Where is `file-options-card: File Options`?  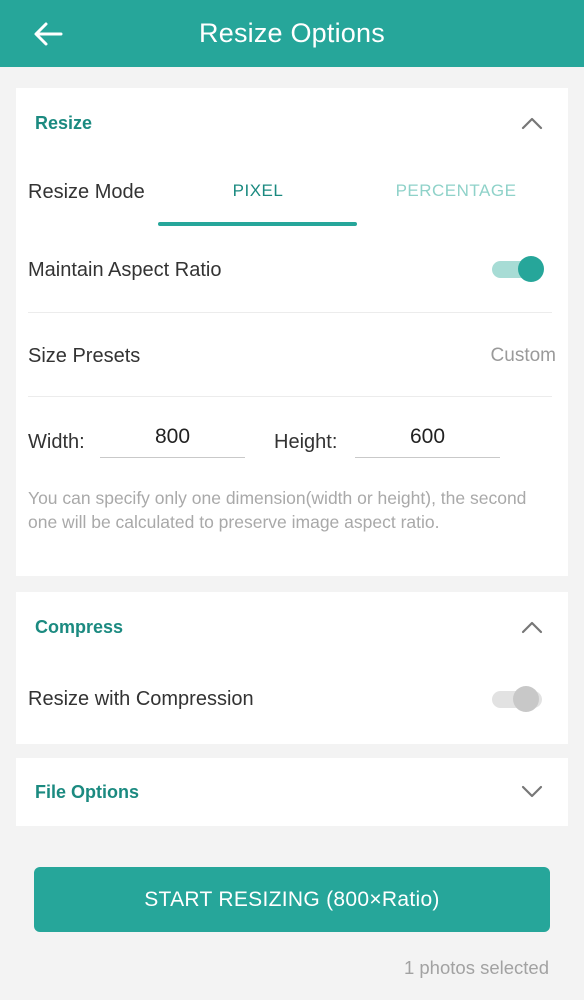 file-options-card: File Options is located at coordinates (292, 792).